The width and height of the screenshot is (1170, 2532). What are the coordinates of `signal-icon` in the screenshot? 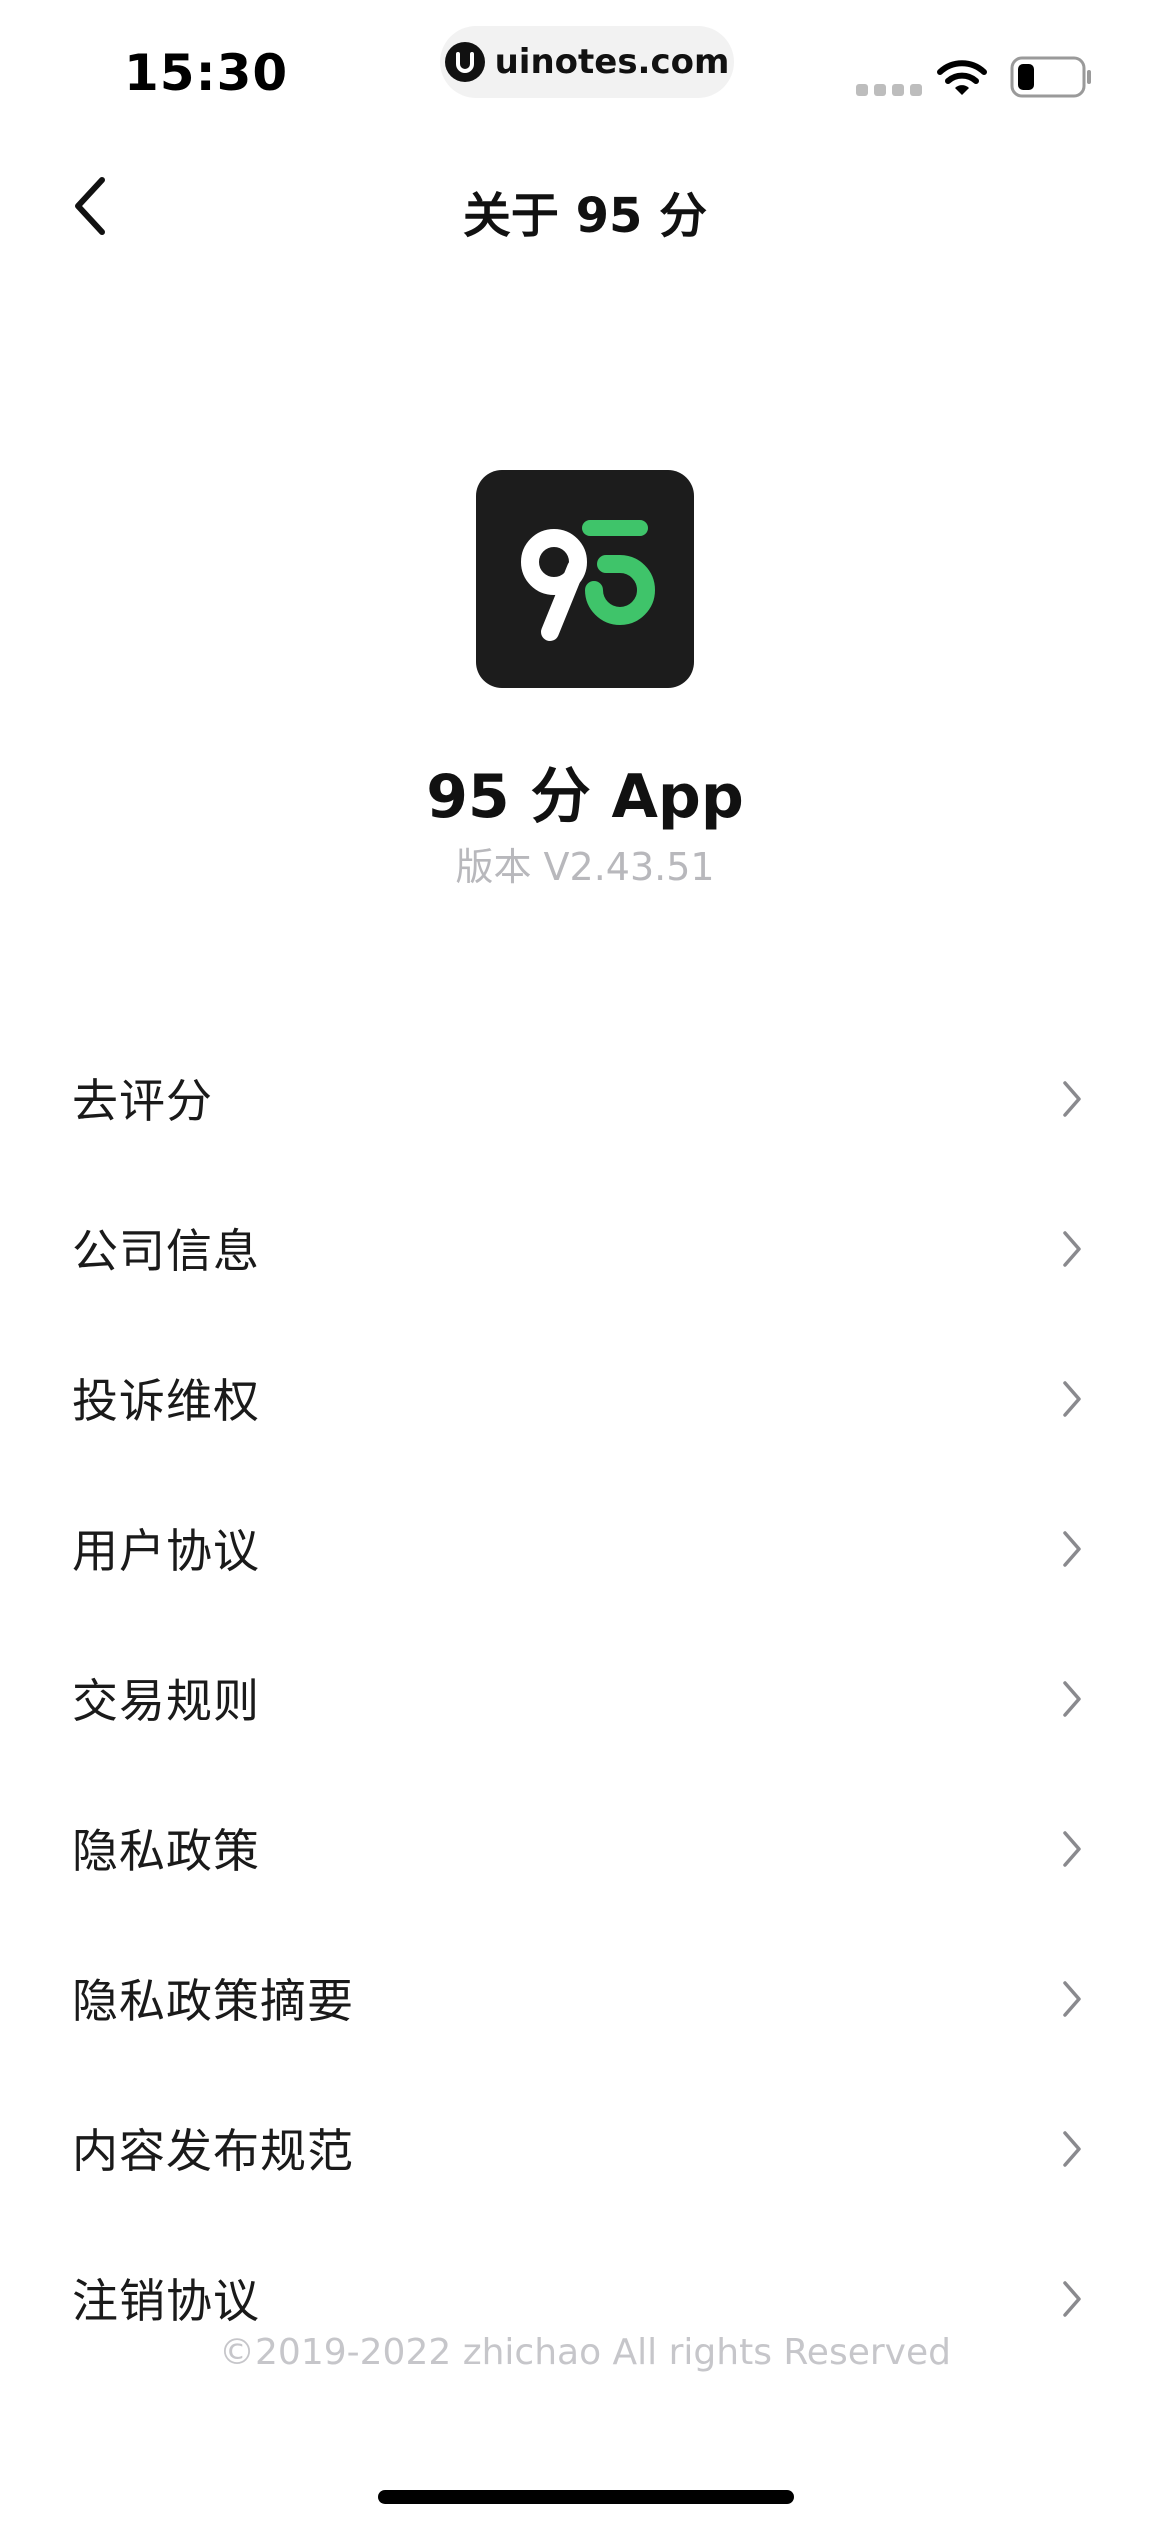 It's located at (889, 90).